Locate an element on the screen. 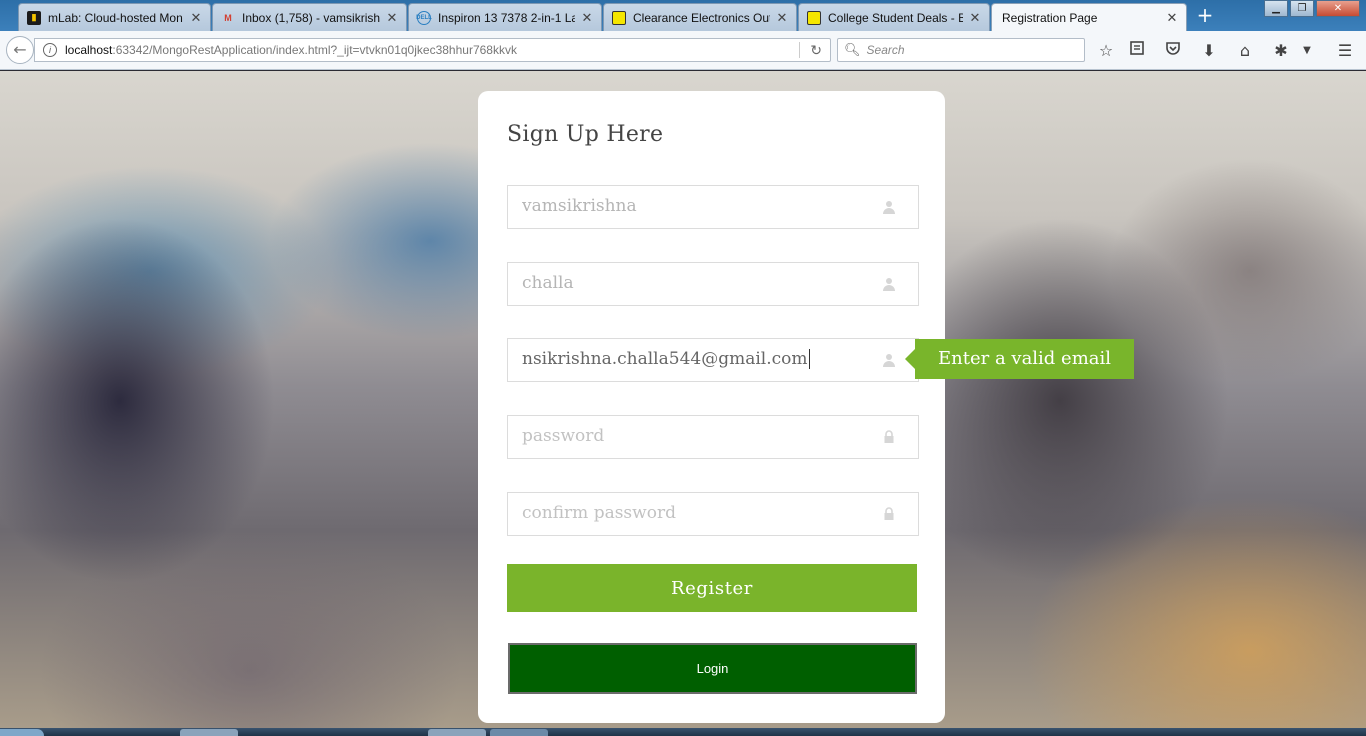 This screenshot has width=1366, height=736. last-name-field: challa is located at coordinates (713, 284).